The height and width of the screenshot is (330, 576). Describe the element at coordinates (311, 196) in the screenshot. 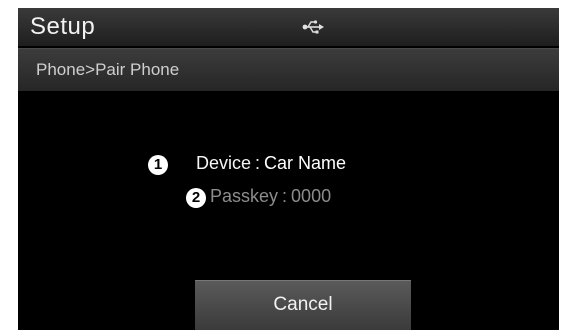

I see `passkey-value: 0000` at that location.